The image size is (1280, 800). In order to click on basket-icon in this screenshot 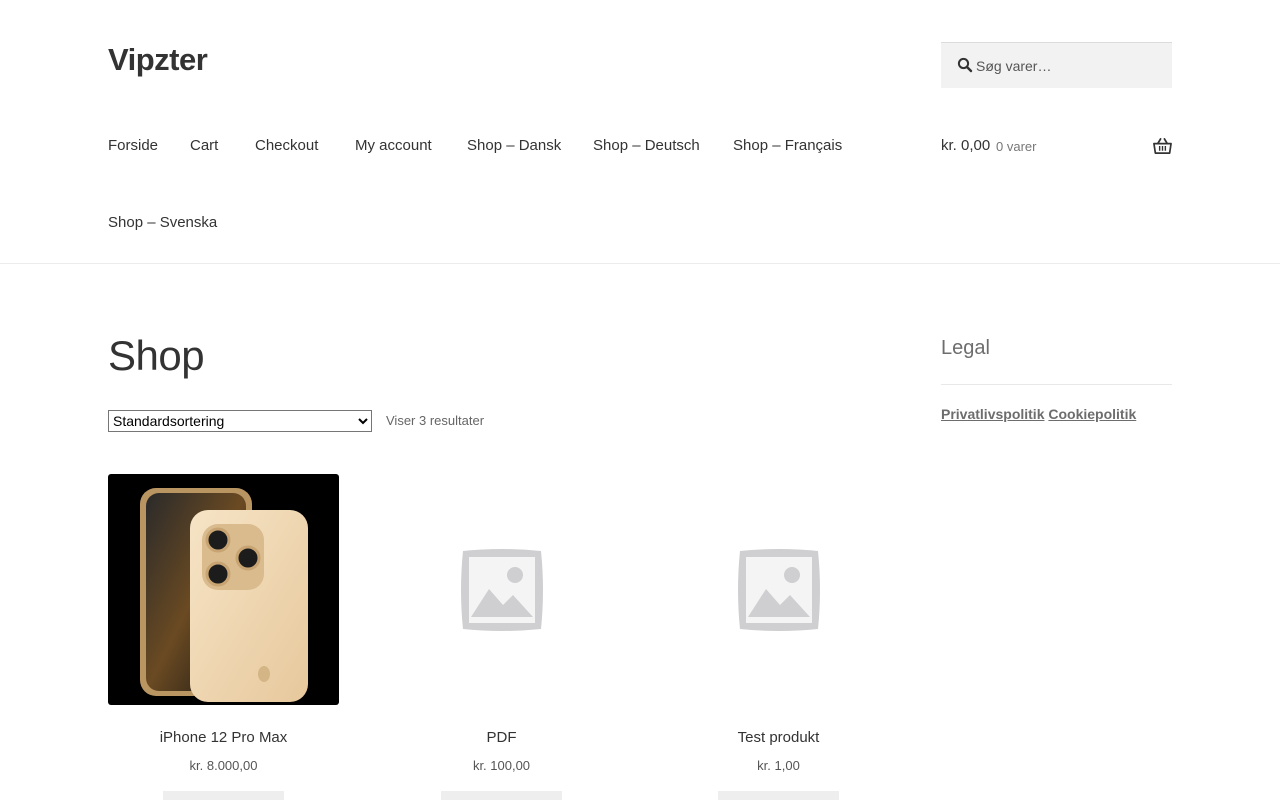, I will do `click(1162, 146)`.